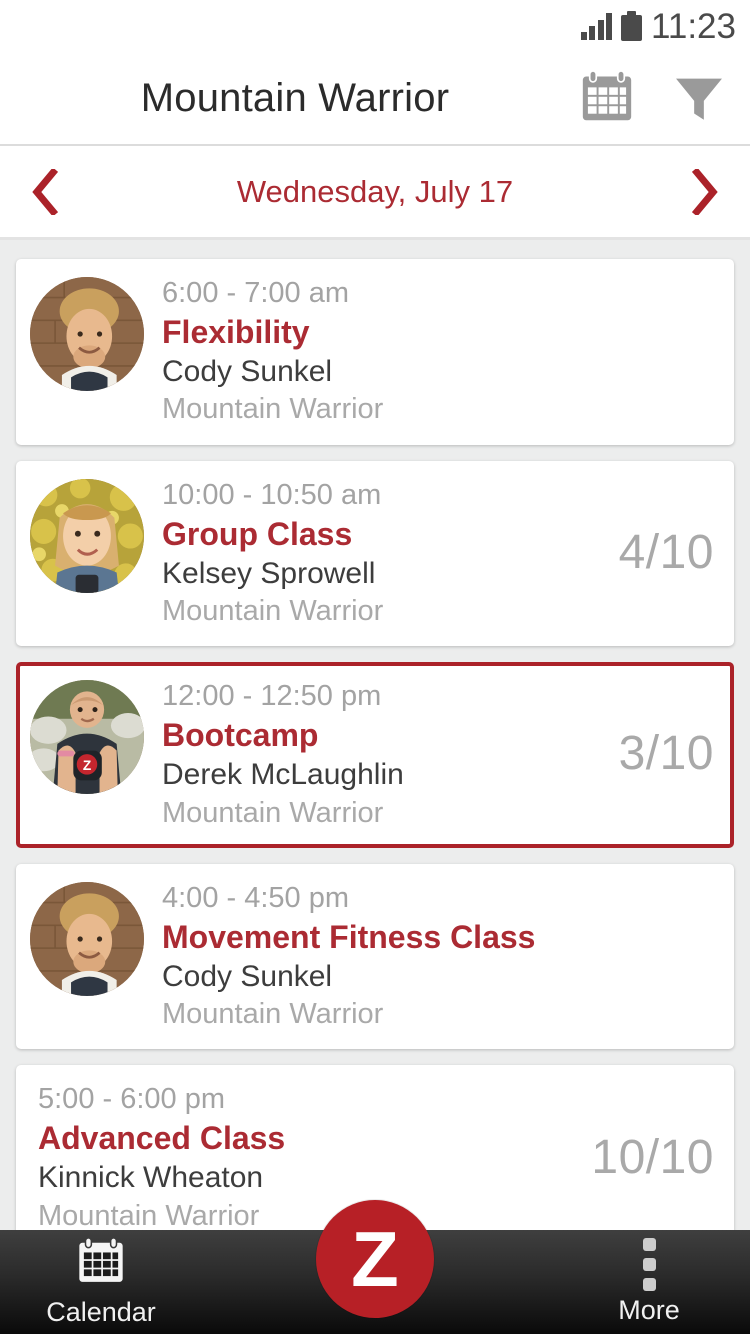  I want to click on class-coach: Kinnick Wheaton, so click(151, 1178).